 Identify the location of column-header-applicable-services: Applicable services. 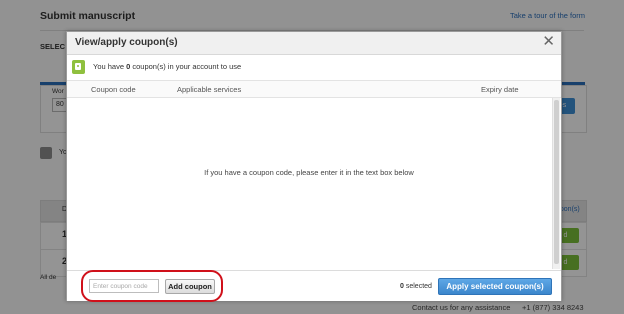
(209, 89).